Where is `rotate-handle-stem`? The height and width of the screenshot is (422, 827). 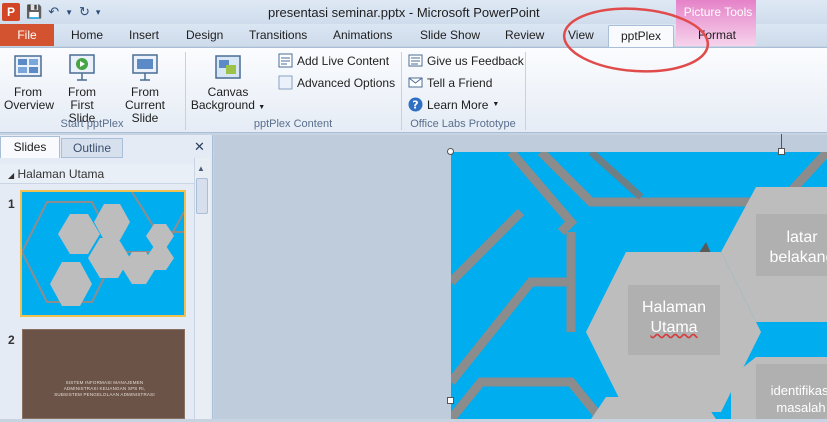
rotate-handle-stem is located at coordinates (781, 141).